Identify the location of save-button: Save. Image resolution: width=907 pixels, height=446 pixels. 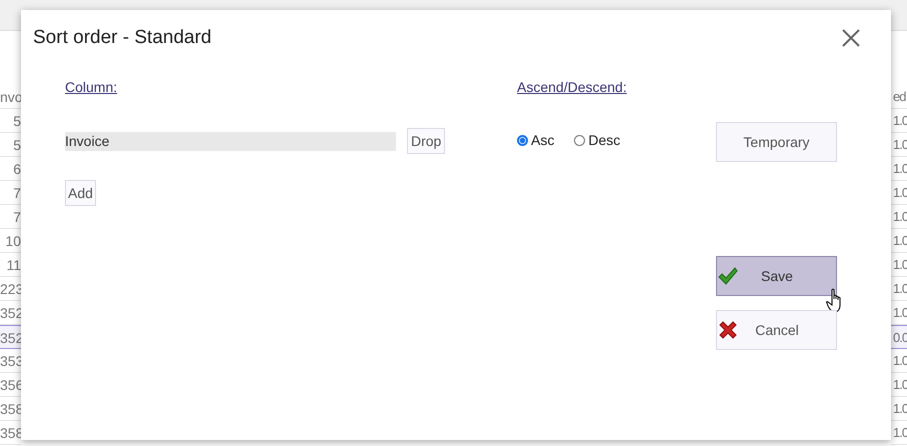
(776, 276).